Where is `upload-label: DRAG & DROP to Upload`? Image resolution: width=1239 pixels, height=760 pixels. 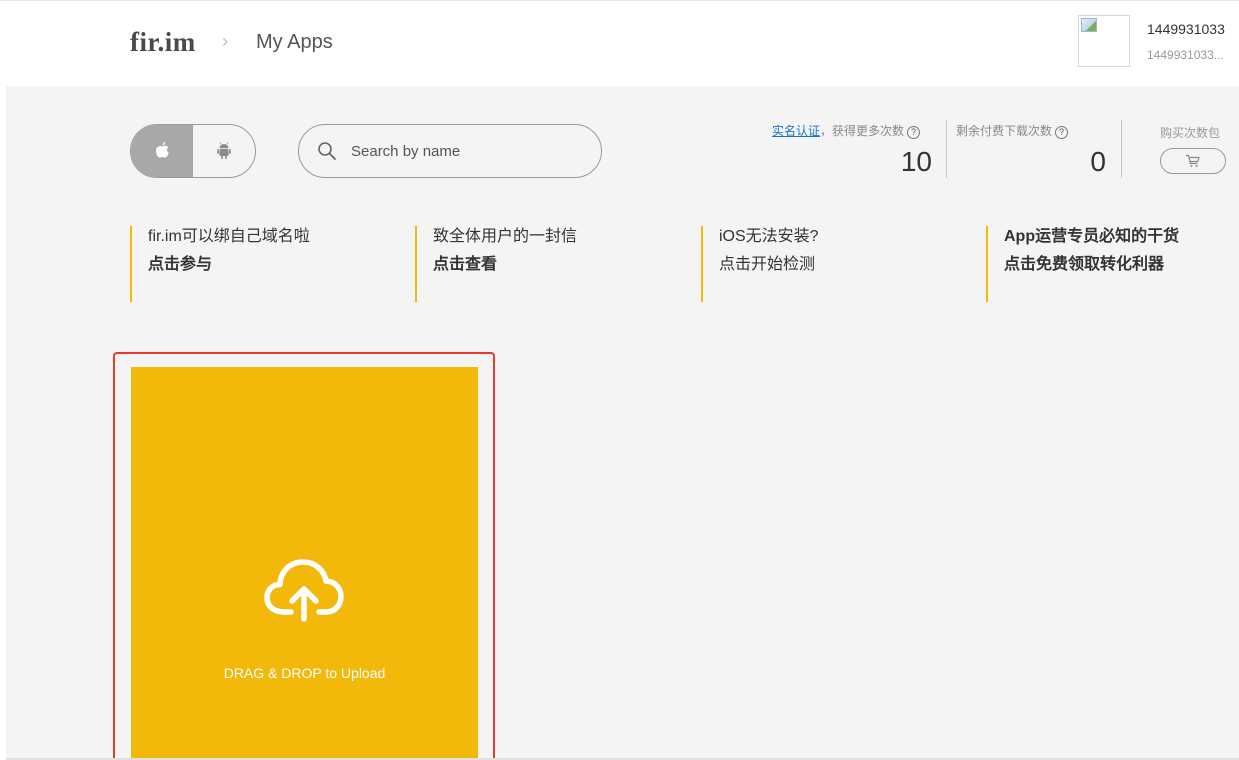
upload-label: DRAG & DROP to Upload is located at coordinates (304, 673).